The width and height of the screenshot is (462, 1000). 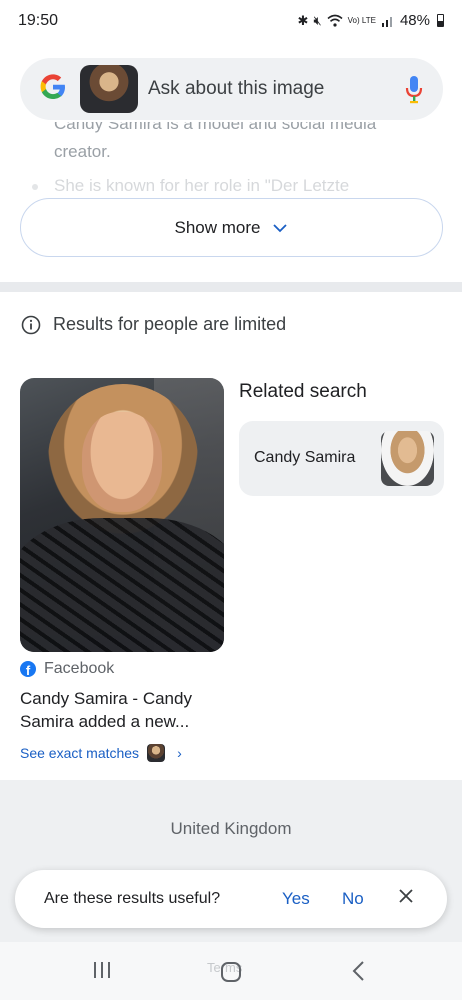 I want to click on footer-location: United Kingdom, so click(x=231, y=828).